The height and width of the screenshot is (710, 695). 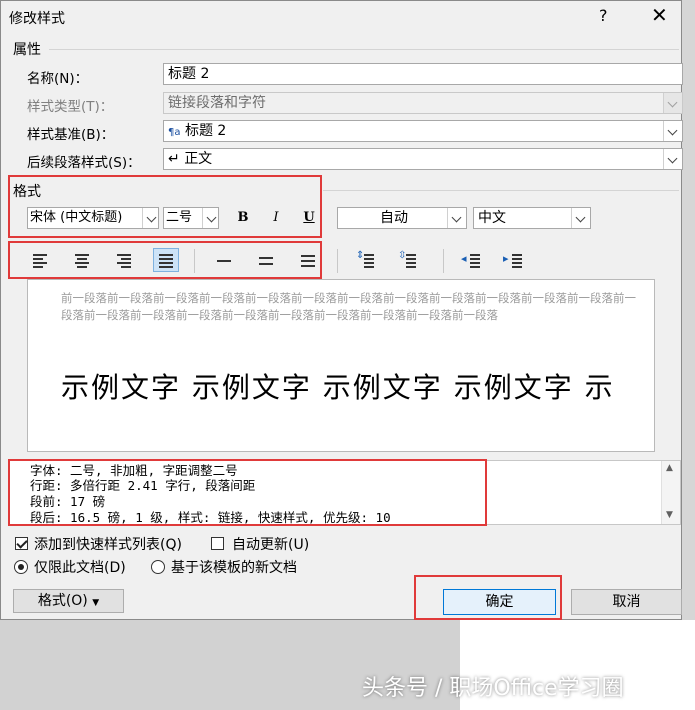 I want to click on new-documents-template-label: 基于该模板的新文档, so click(x=234, y=568).